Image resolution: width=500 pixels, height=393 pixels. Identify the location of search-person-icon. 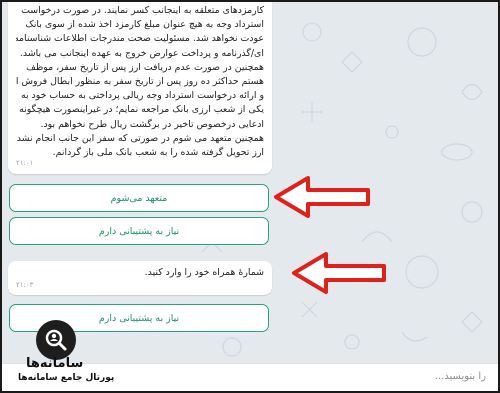
(56, 340).